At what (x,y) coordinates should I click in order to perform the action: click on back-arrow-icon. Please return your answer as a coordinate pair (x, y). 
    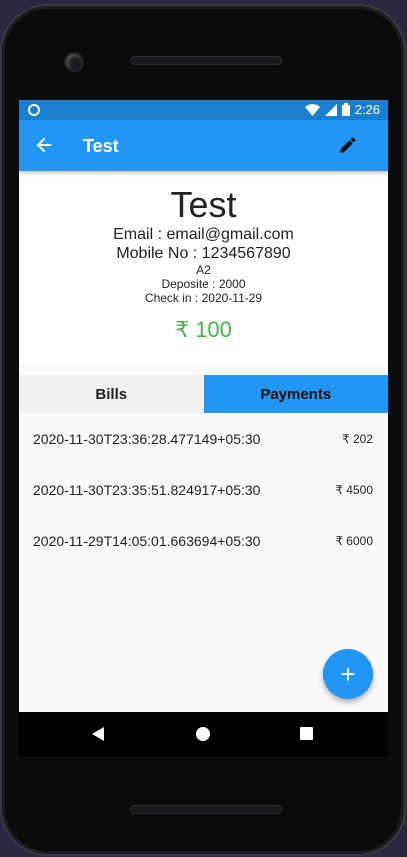
    Looking at the image, I should click on (44, 145).